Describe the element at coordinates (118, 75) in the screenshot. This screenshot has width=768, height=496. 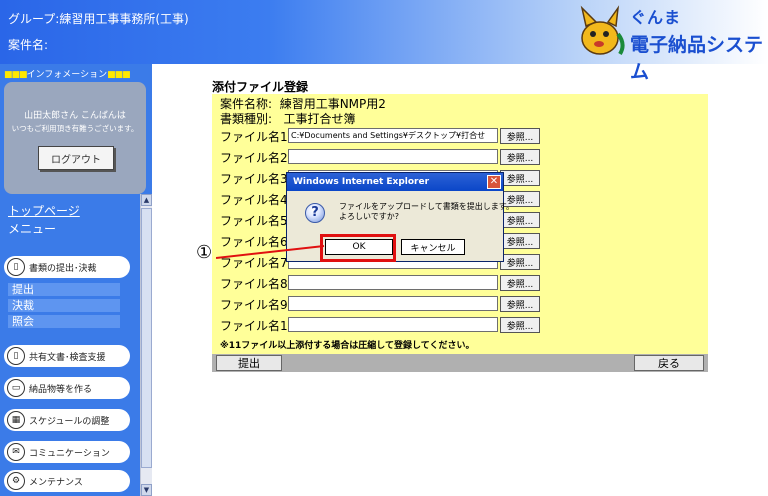
I see `info-squares-right: ■■■` at that location.